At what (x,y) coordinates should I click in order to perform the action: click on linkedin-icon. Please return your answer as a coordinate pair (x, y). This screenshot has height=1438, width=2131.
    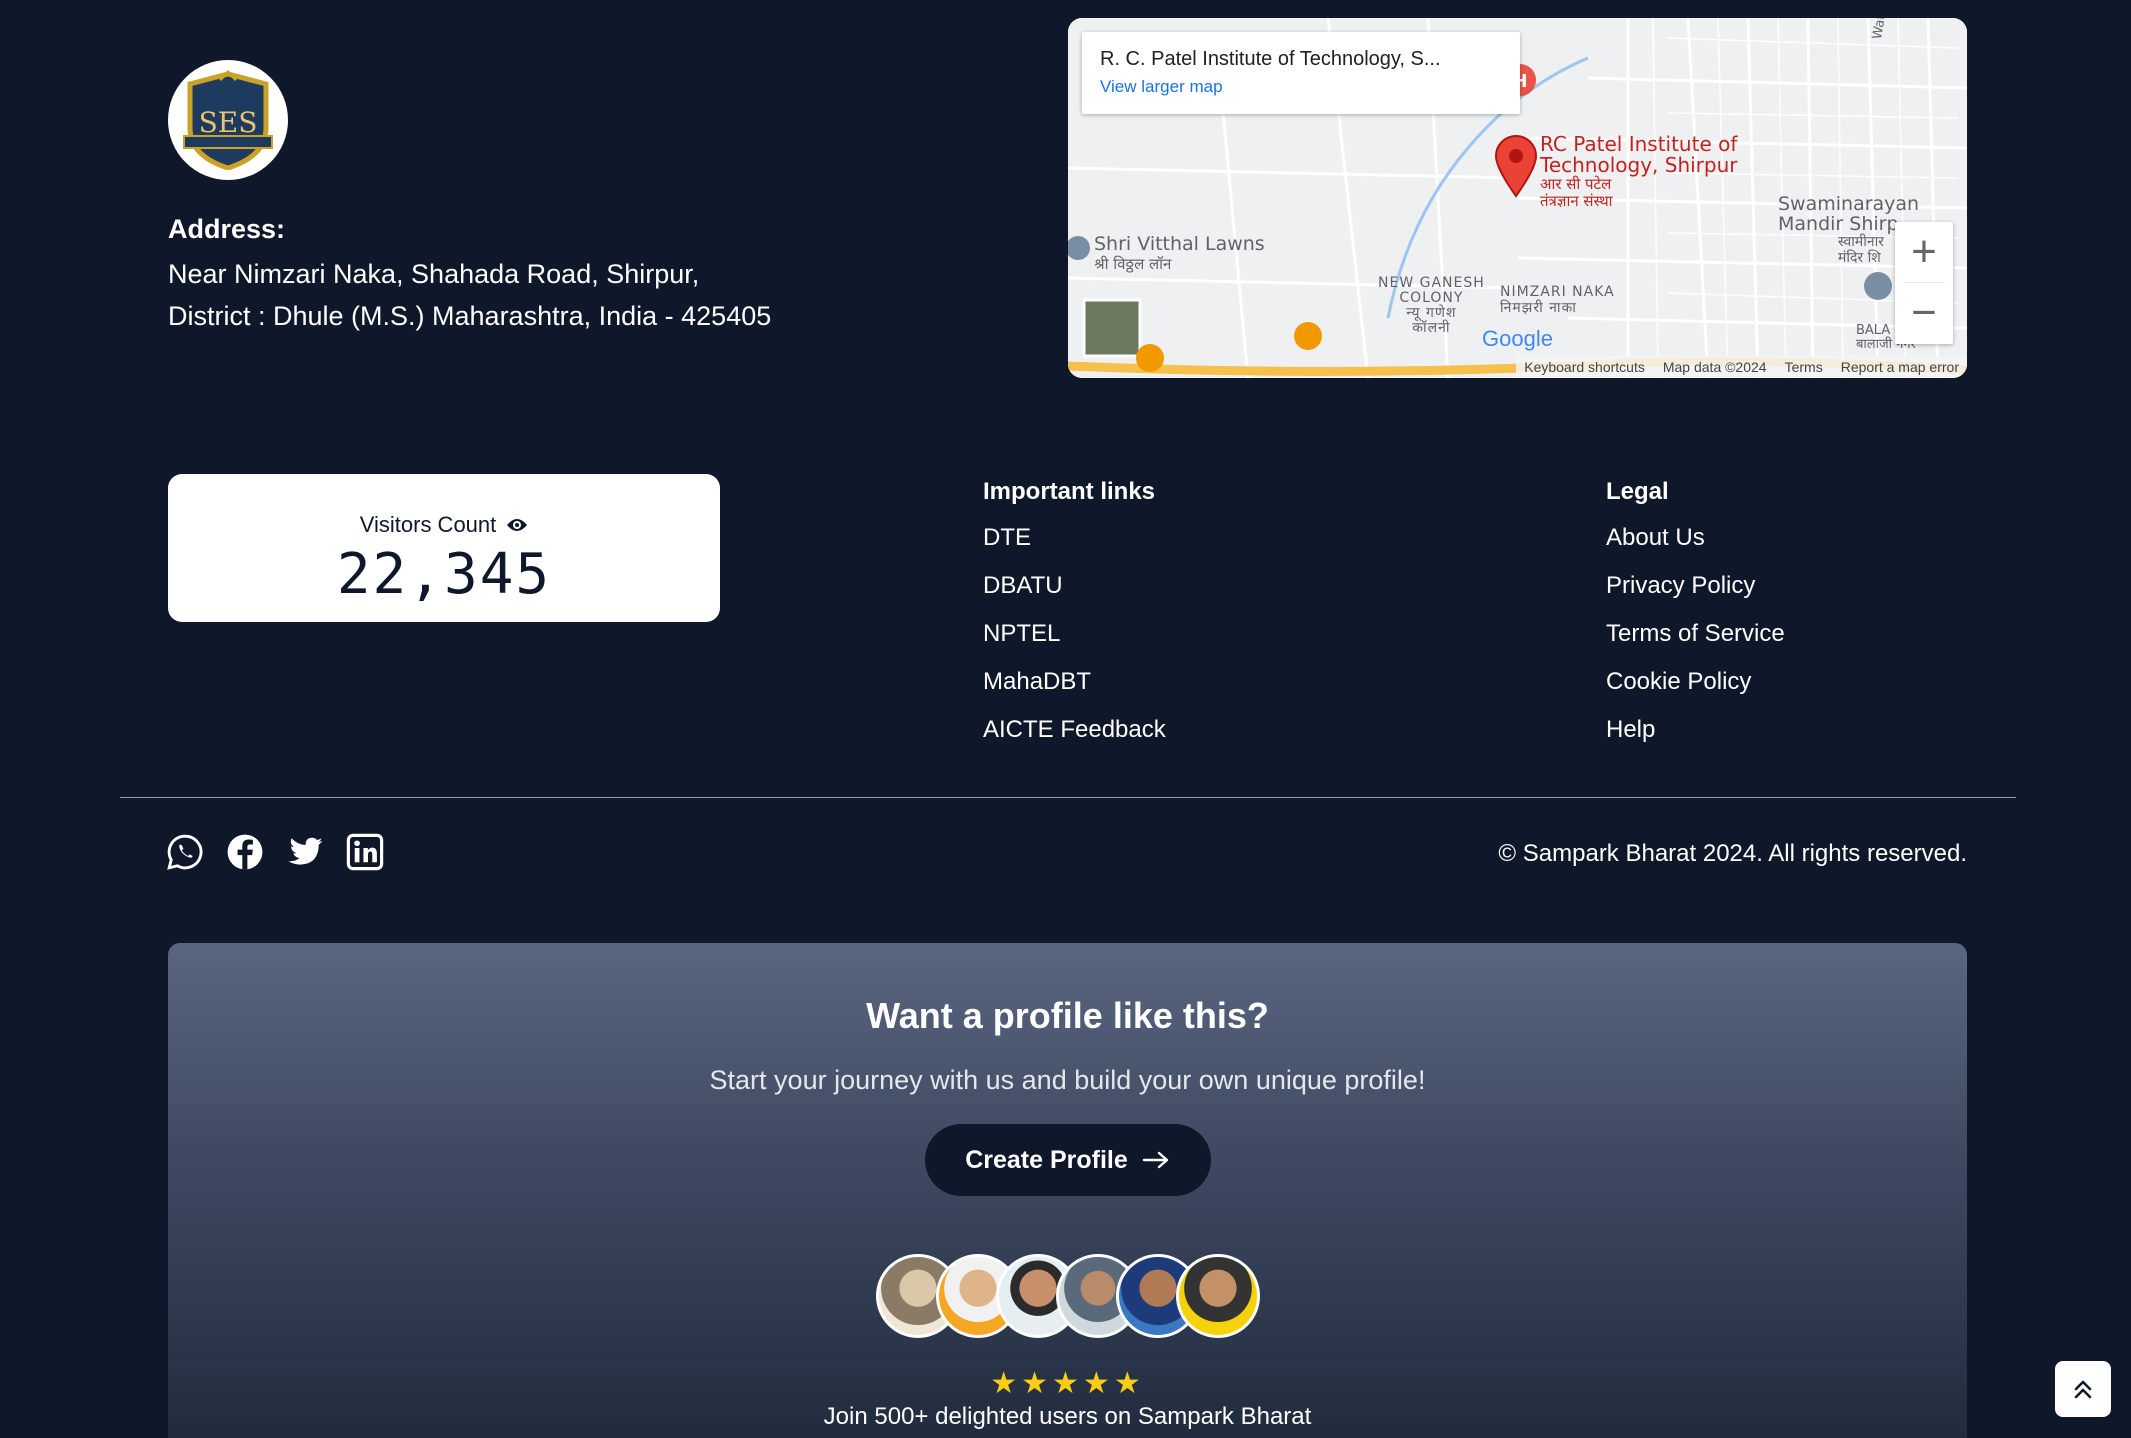
    Looking at the image, I should click on (365, 852).